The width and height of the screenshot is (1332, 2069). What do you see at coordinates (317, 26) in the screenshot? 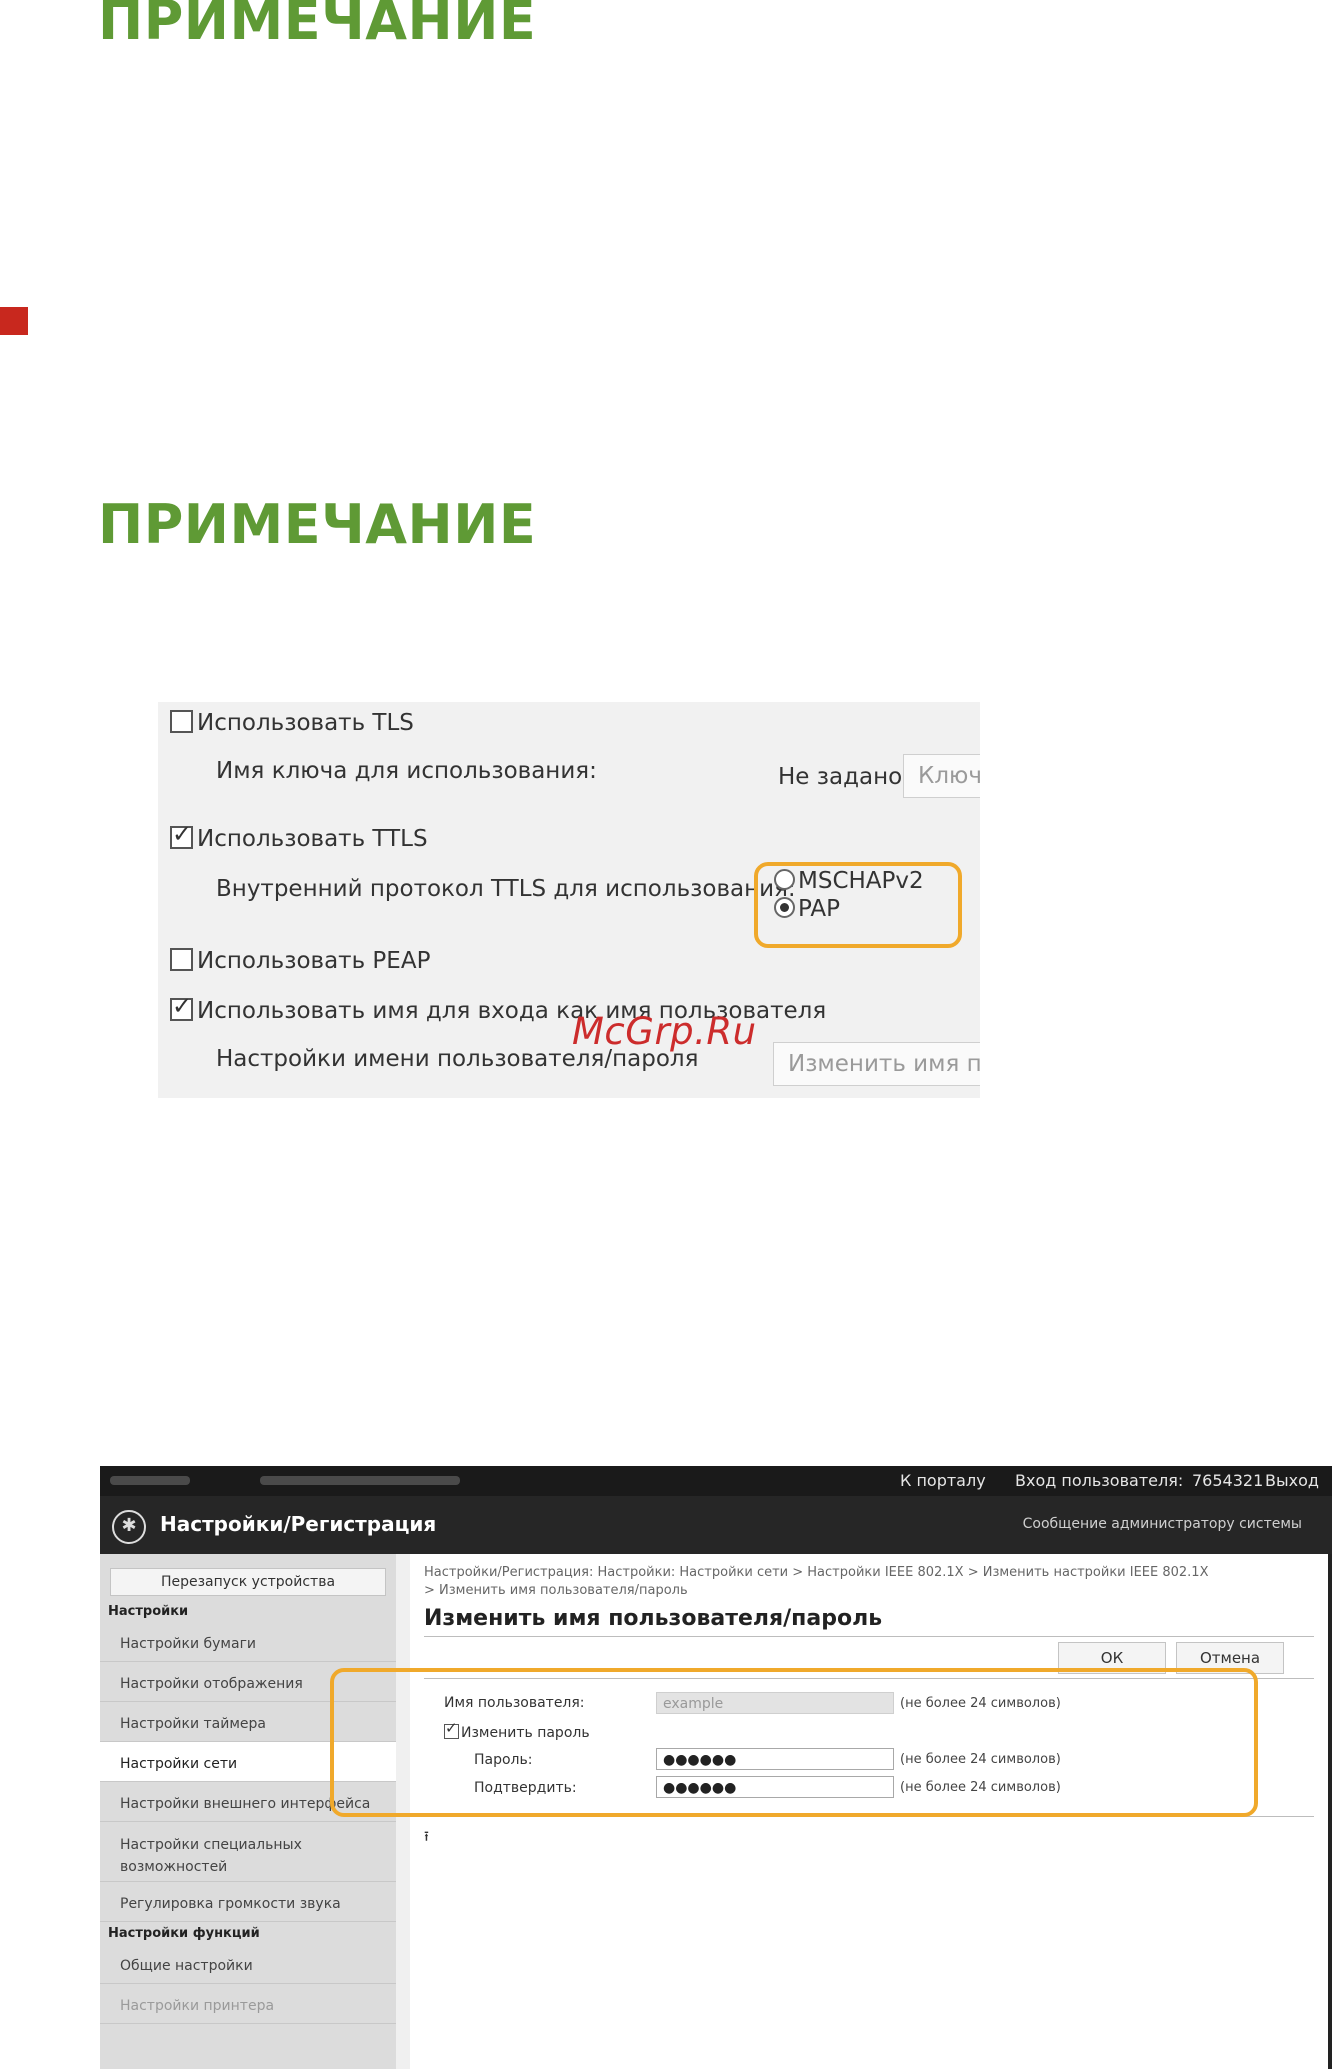
I see `note-heading-1: ПРИМЕЧАНИЕ` at bounding box center [317, 26].